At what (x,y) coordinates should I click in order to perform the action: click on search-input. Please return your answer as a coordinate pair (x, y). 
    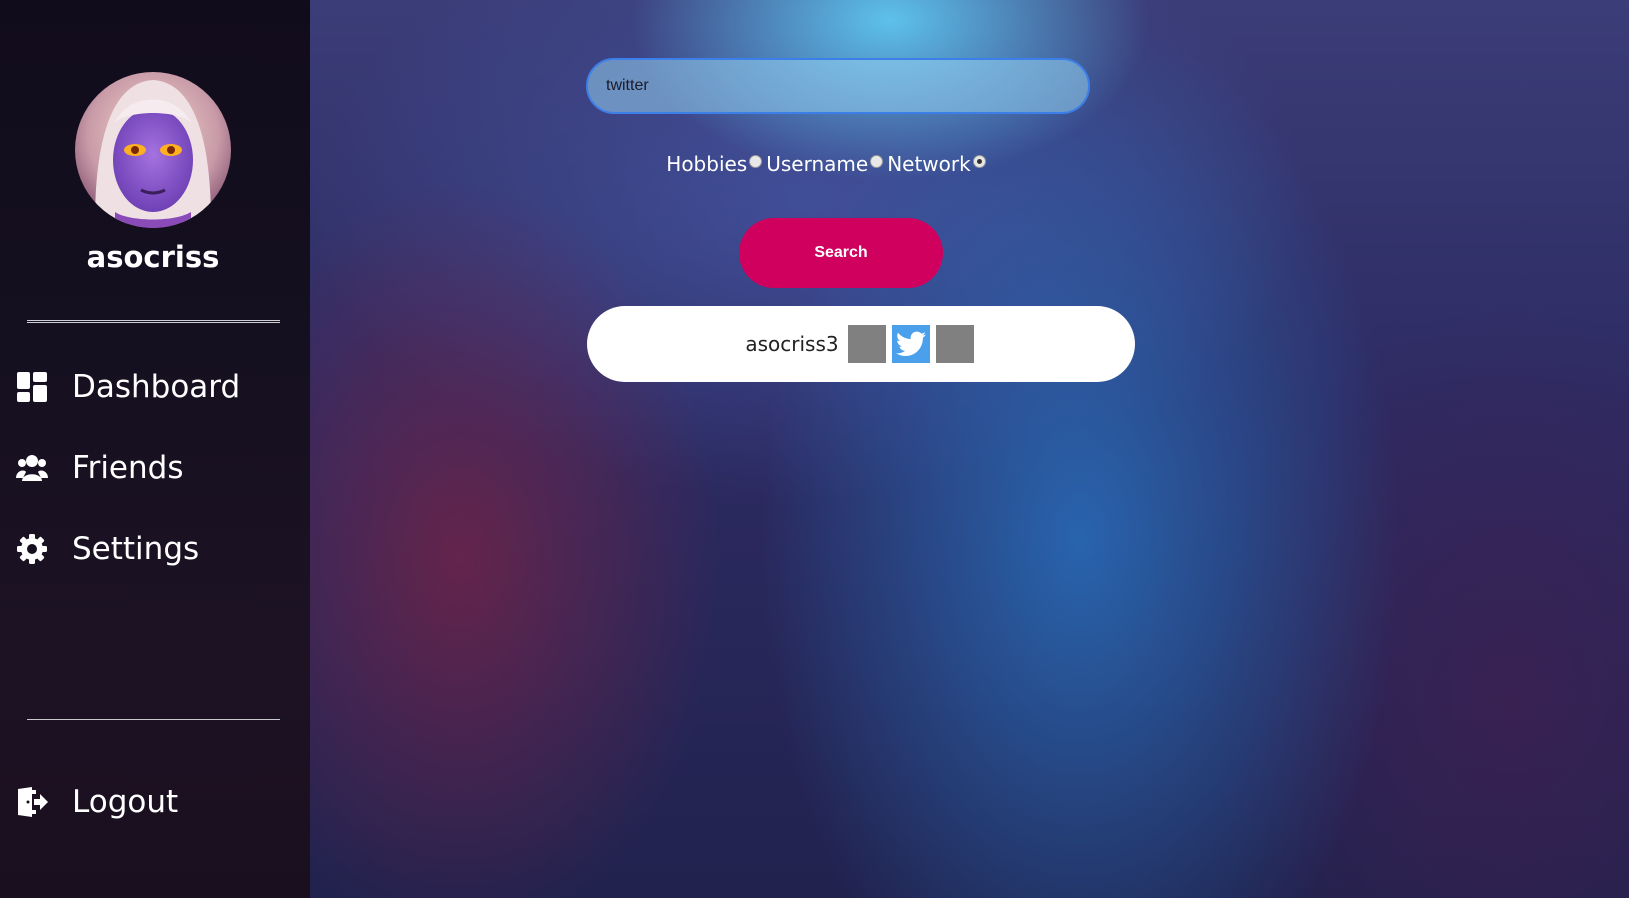
    Looking at the image, I should click on (838, 86).